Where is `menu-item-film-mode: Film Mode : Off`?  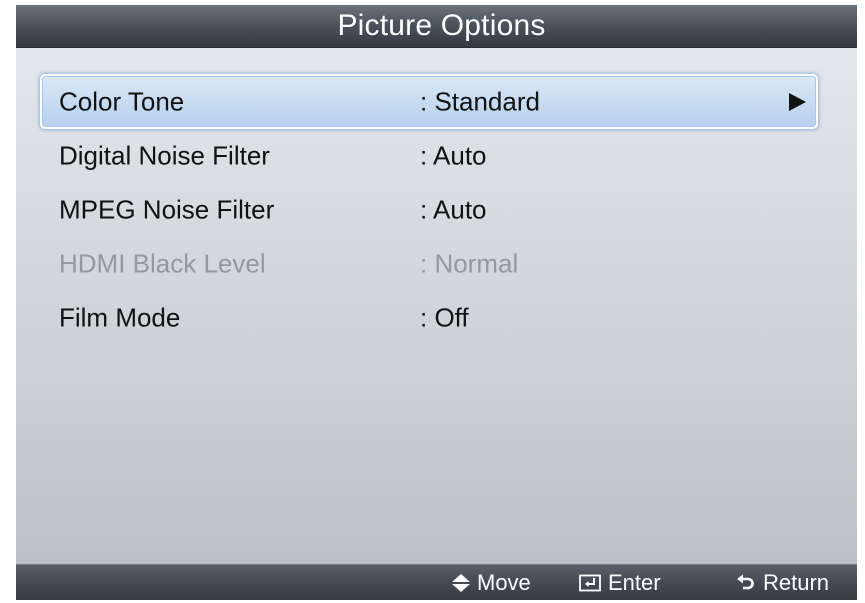
menu-item-film-mode: Film Mode : Off is located at coordinates (429, 318).